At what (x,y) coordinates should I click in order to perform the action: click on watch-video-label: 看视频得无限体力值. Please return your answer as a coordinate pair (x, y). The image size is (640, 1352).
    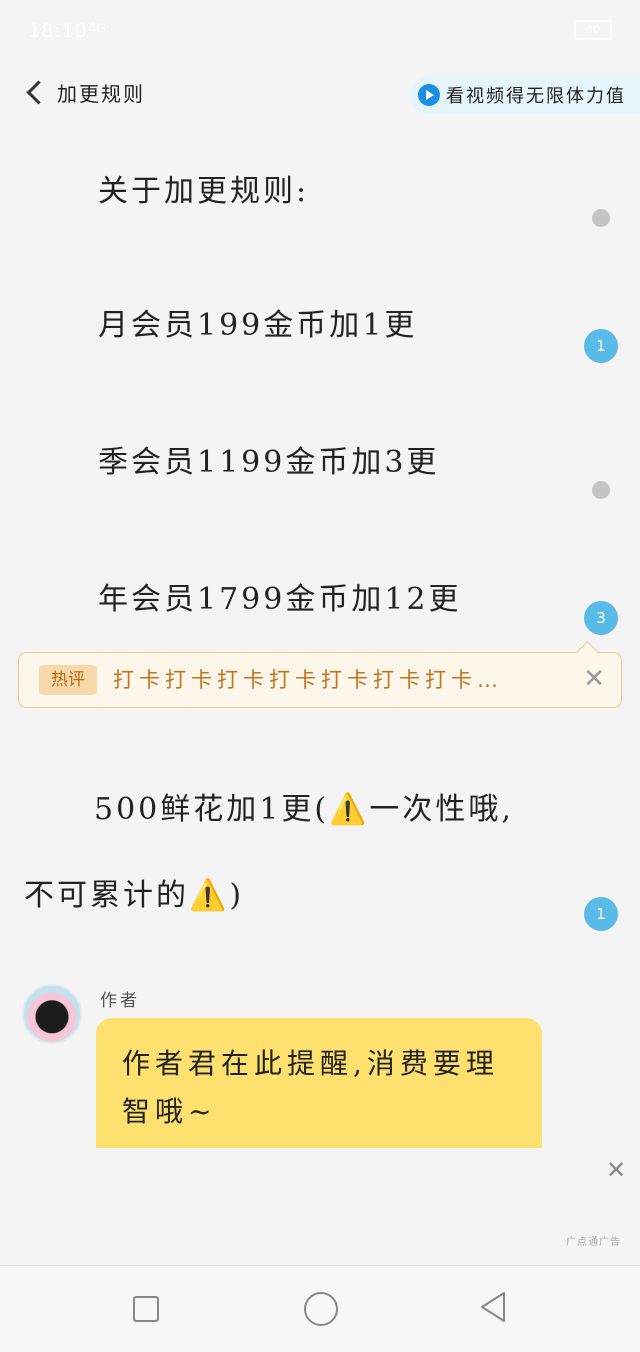
    Looking at the image, I should click on (536, 96).